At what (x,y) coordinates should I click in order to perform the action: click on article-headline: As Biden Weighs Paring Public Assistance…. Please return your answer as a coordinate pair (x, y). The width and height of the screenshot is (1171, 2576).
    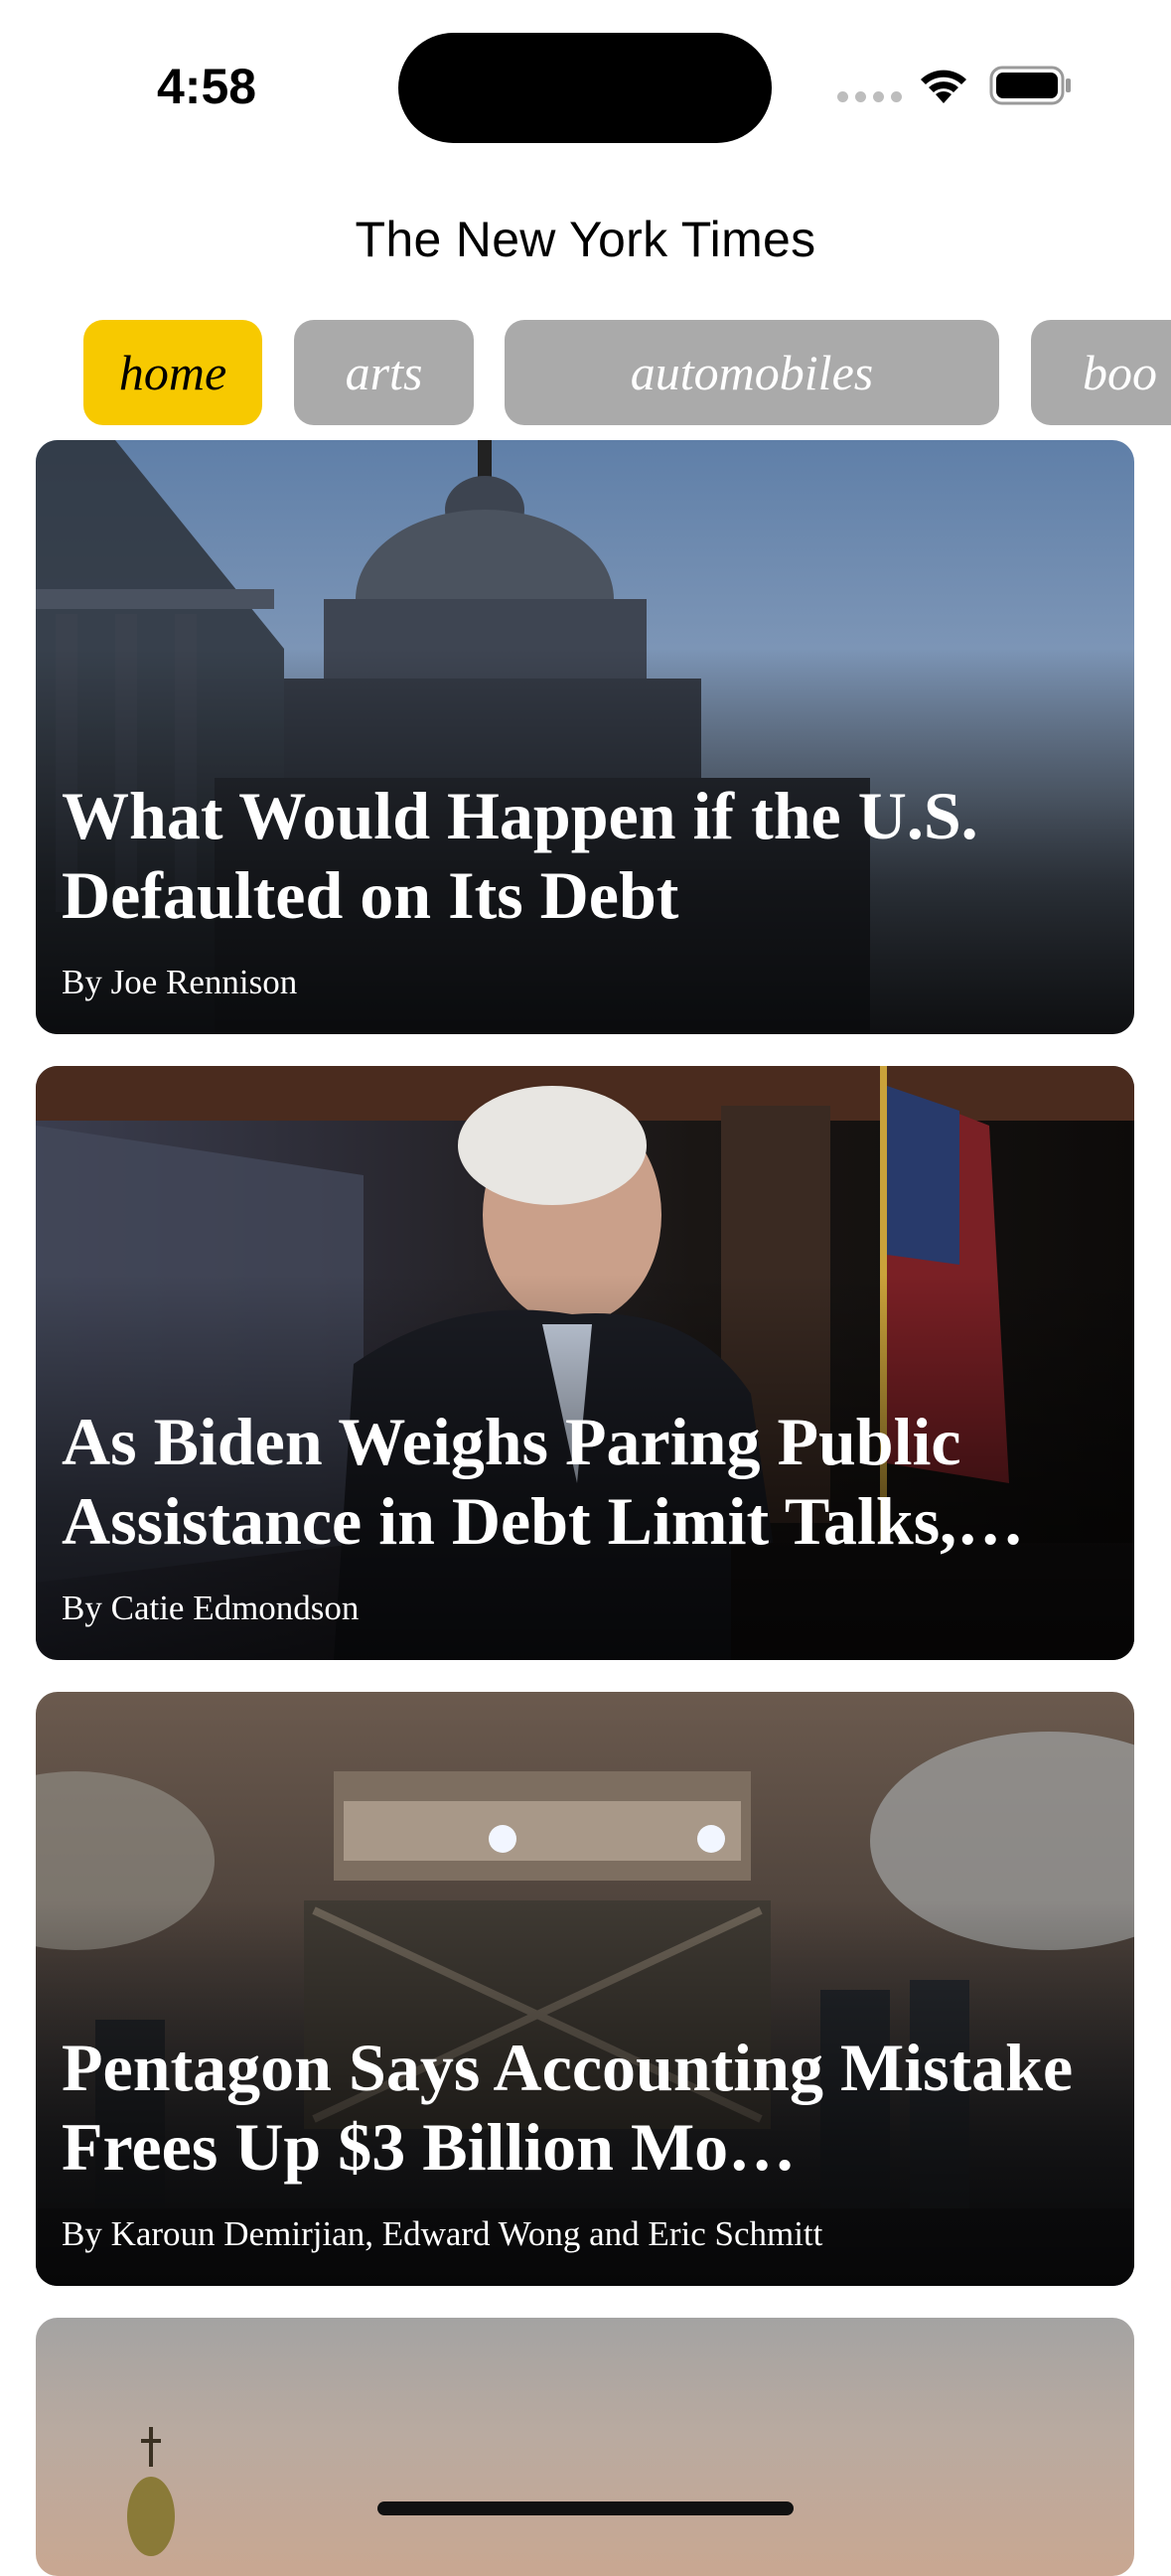
    Looking at the image, I should click on (543, 1481).